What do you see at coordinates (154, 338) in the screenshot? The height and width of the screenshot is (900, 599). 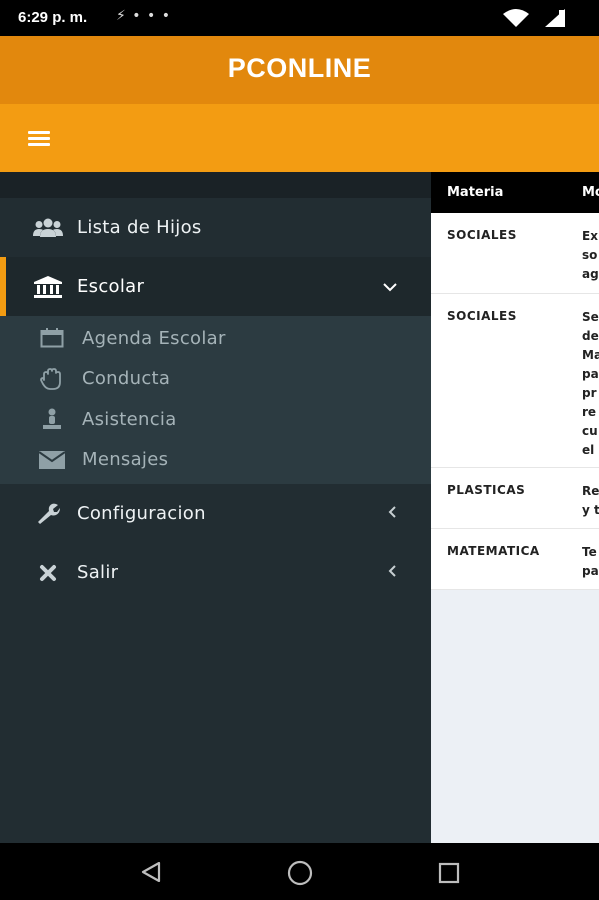 I see `submenu-item-label: Agenda Escolar` at bounding box center [154, 338].